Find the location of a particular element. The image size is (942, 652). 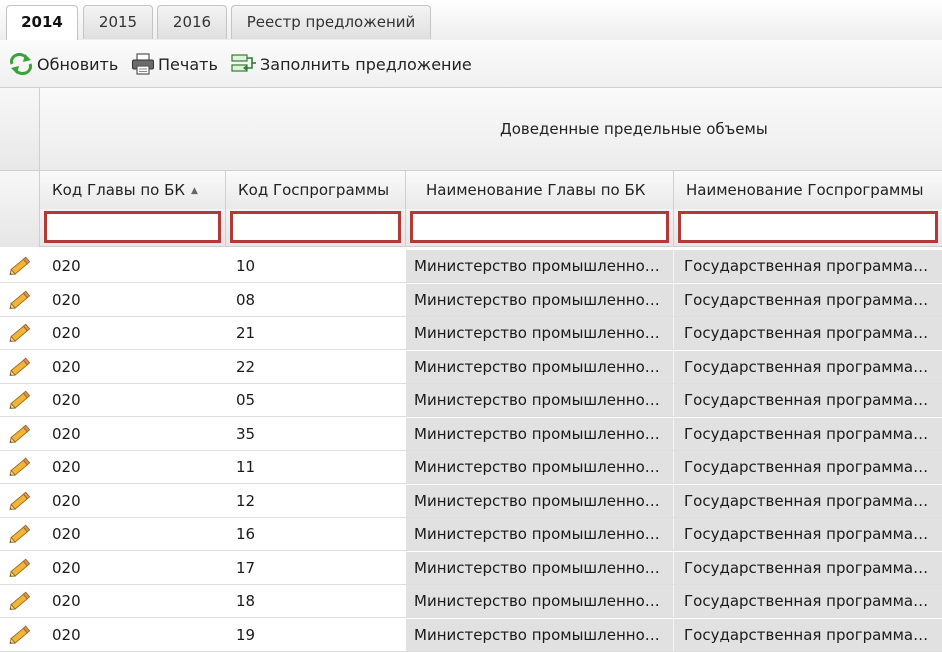

filter-chapter-name-input is located at coordinates (539, 227).